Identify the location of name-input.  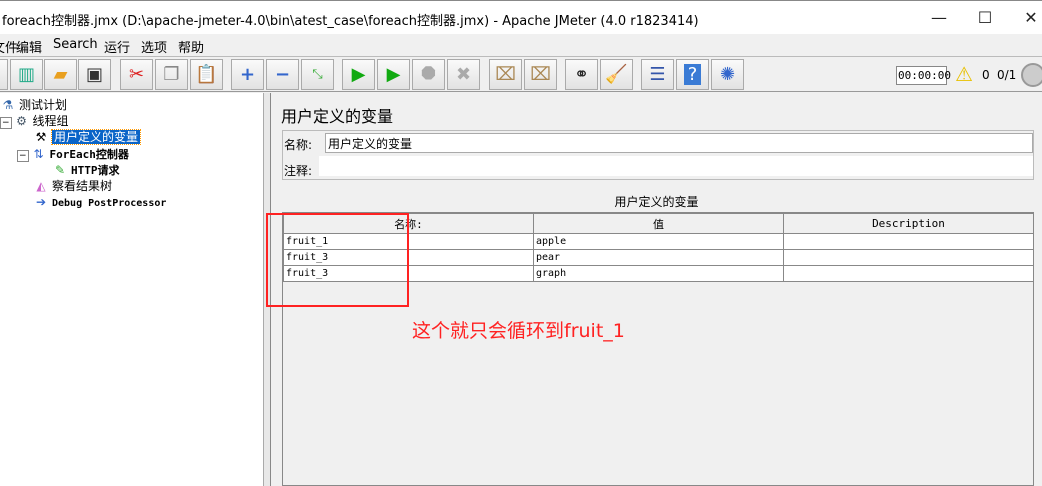
(679, 143).